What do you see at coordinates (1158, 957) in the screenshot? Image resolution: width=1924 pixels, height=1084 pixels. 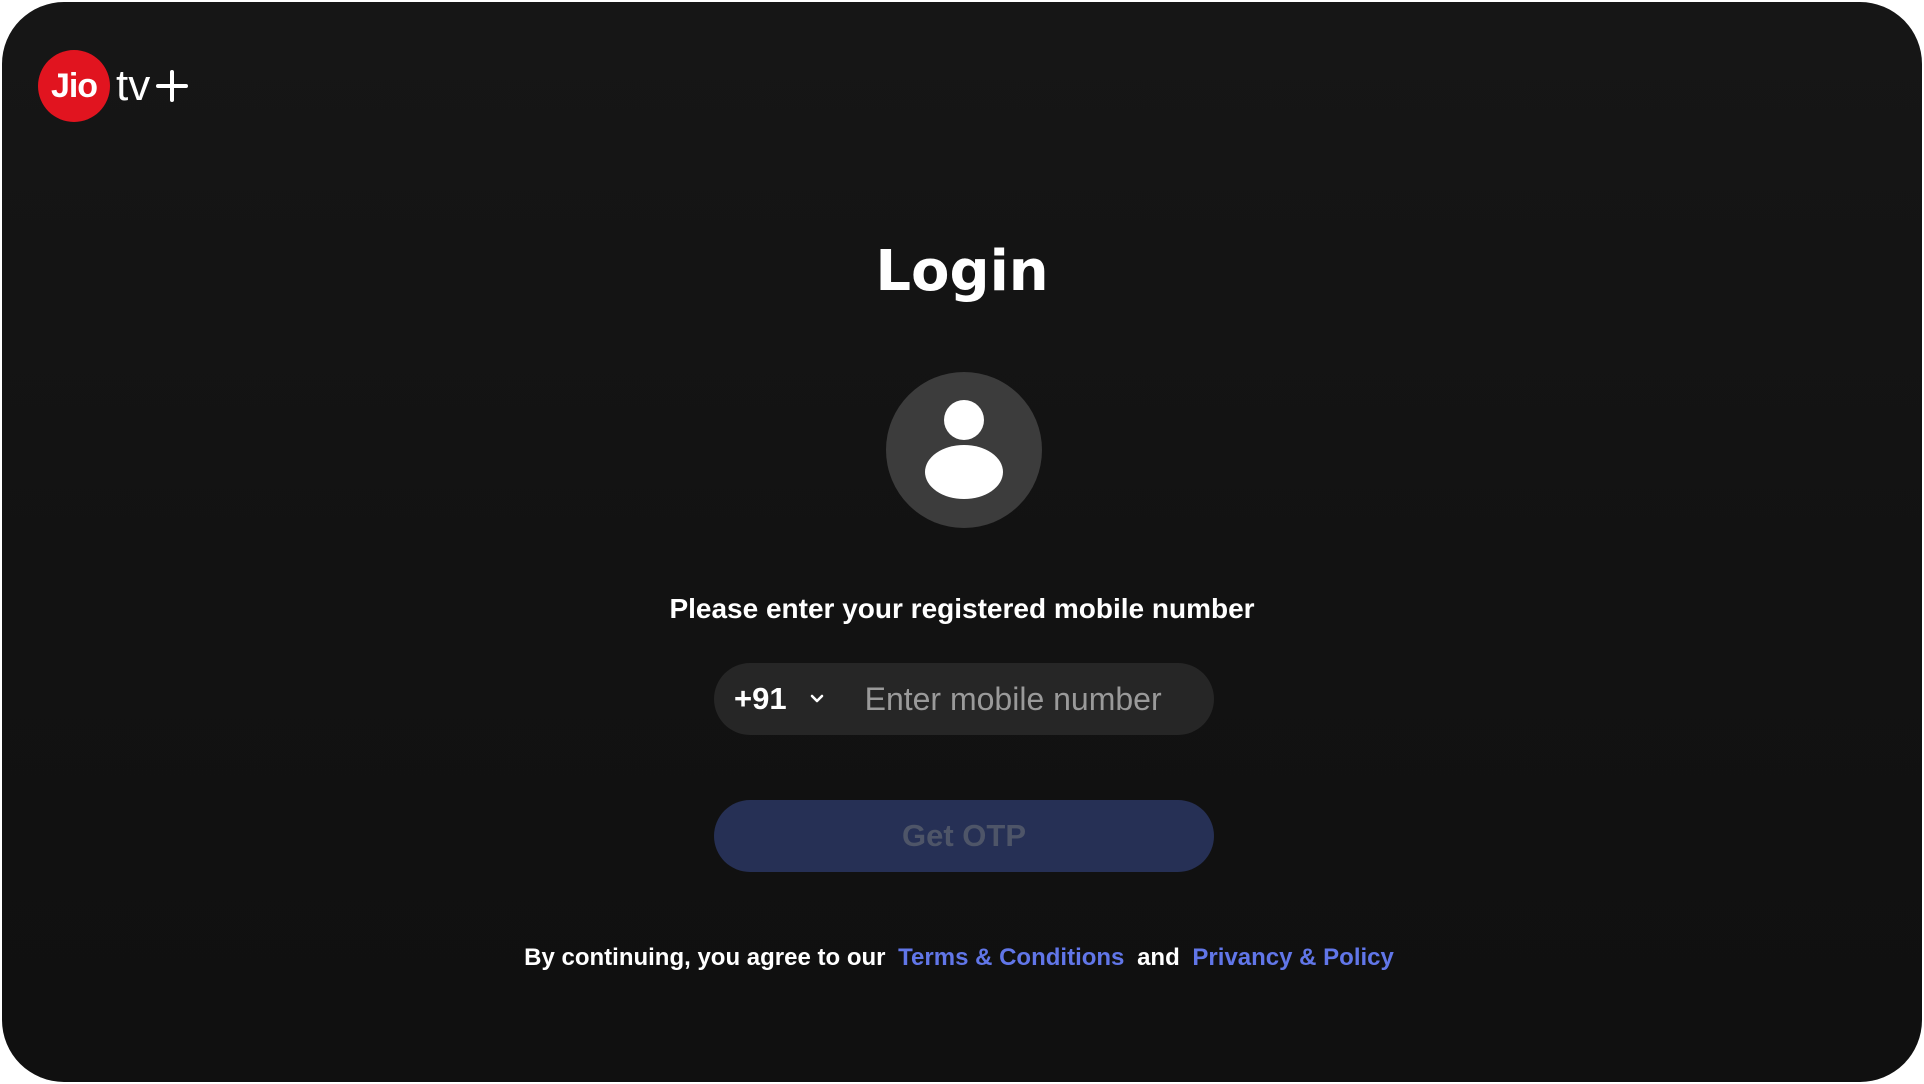 I see `terms-joiner: and` at bounding box center [1158, 957].